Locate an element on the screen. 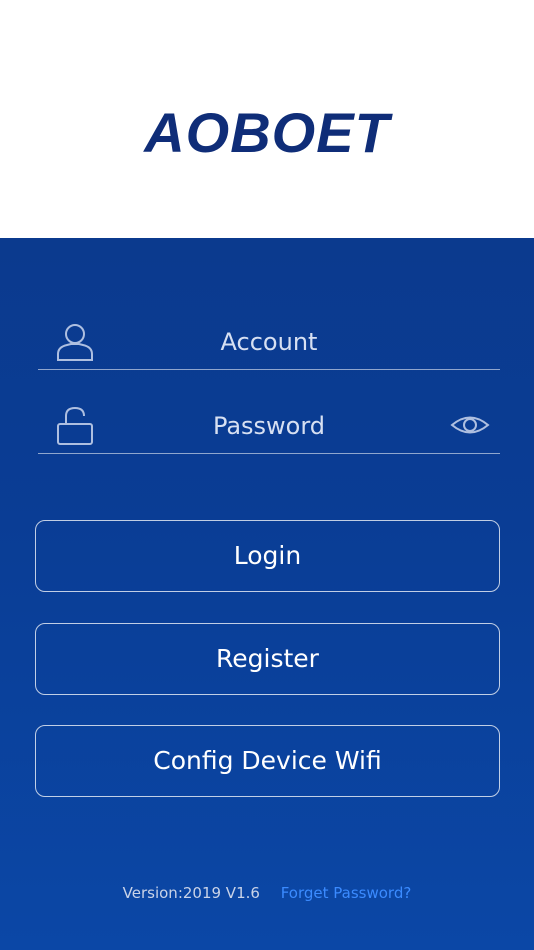 The image size is (534, 950). account-field: Account is located at coordinates (269, 342).